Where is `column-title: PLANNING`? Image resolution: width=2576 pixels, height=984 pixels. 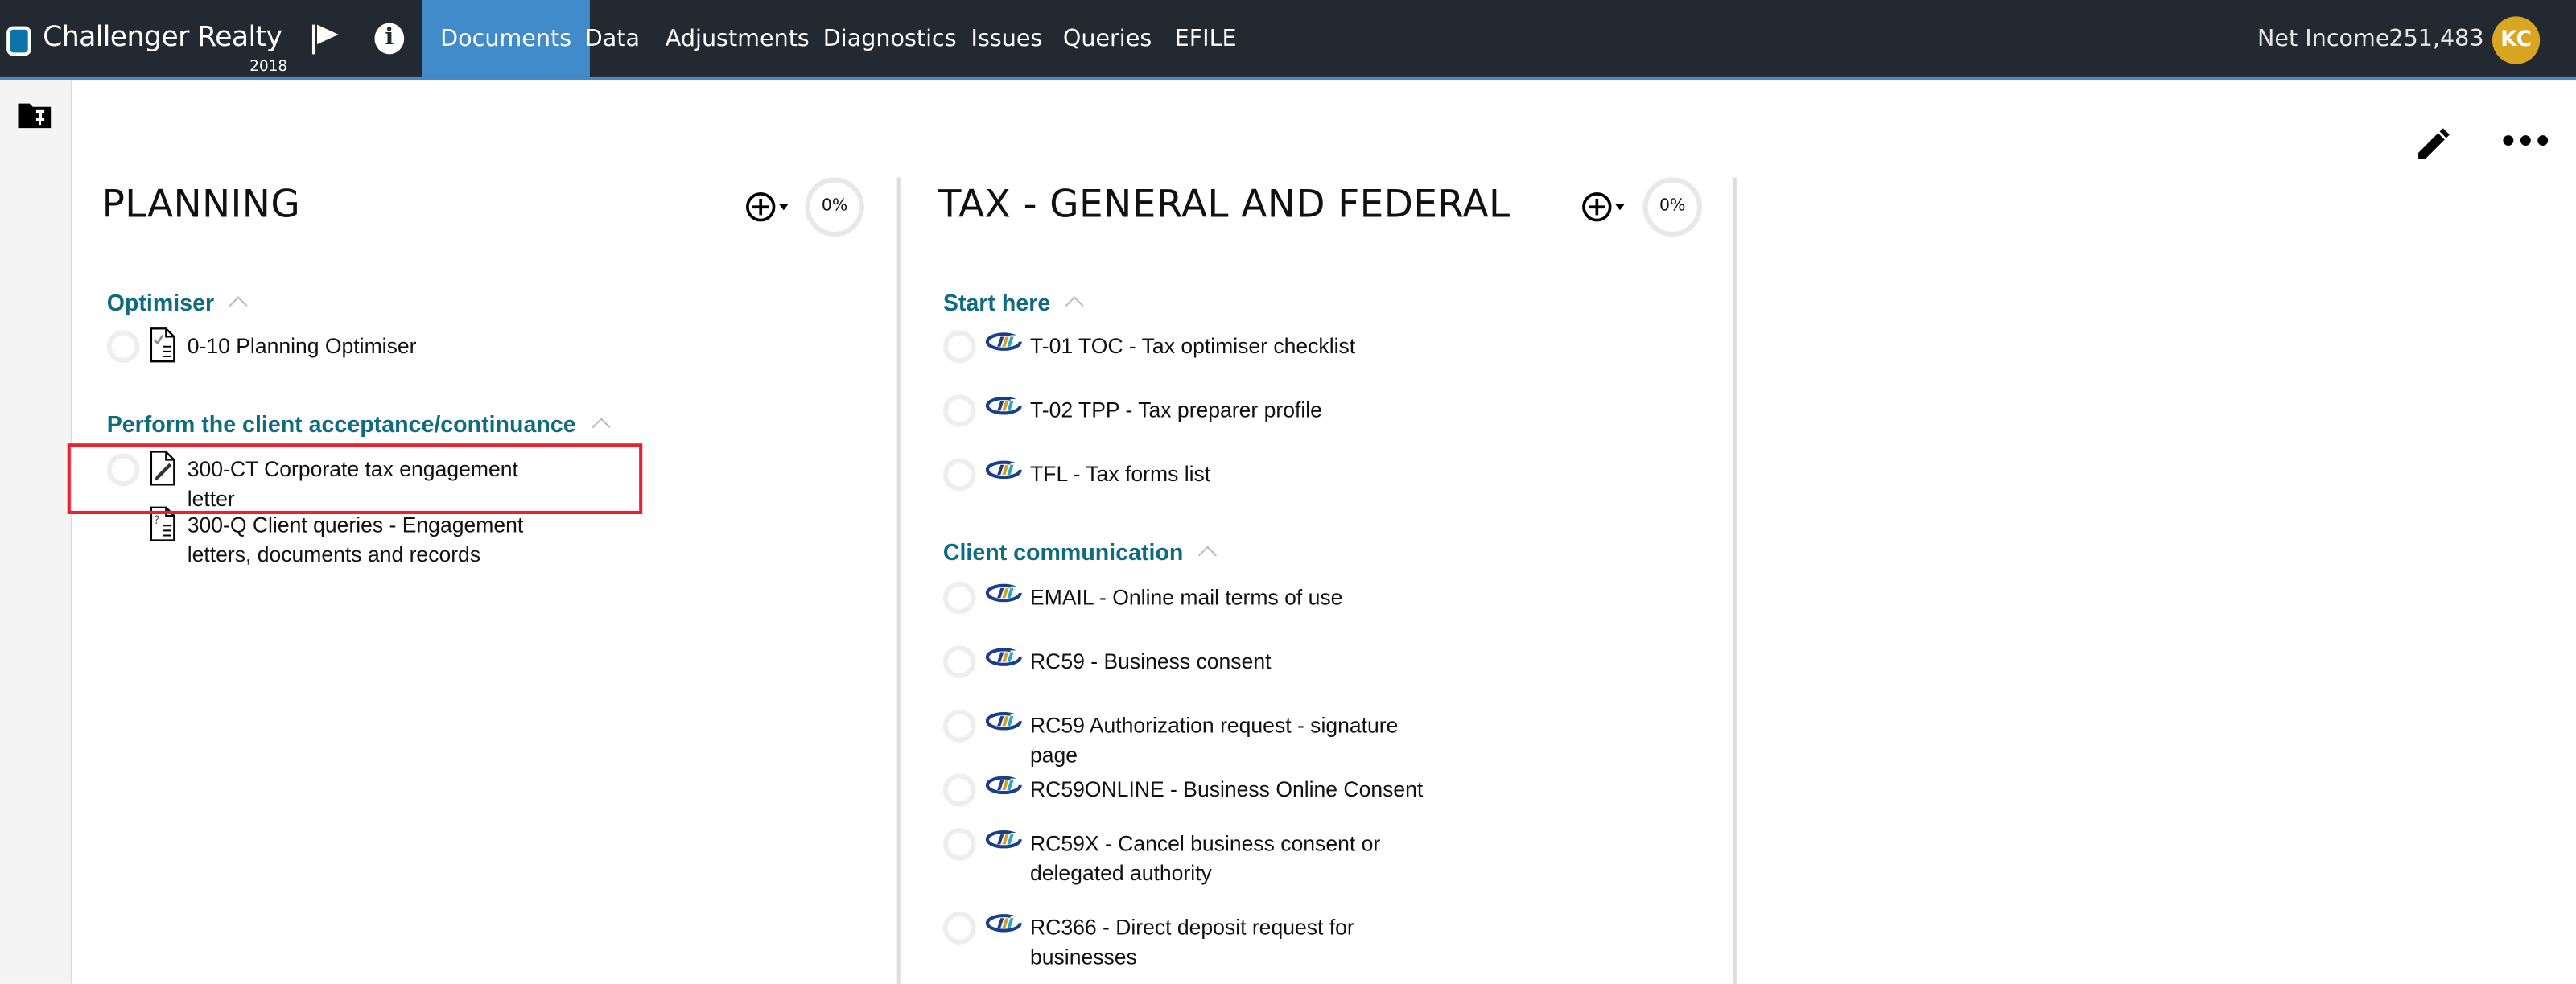 column-title: PLANNING is located at coordinates (201, 205).